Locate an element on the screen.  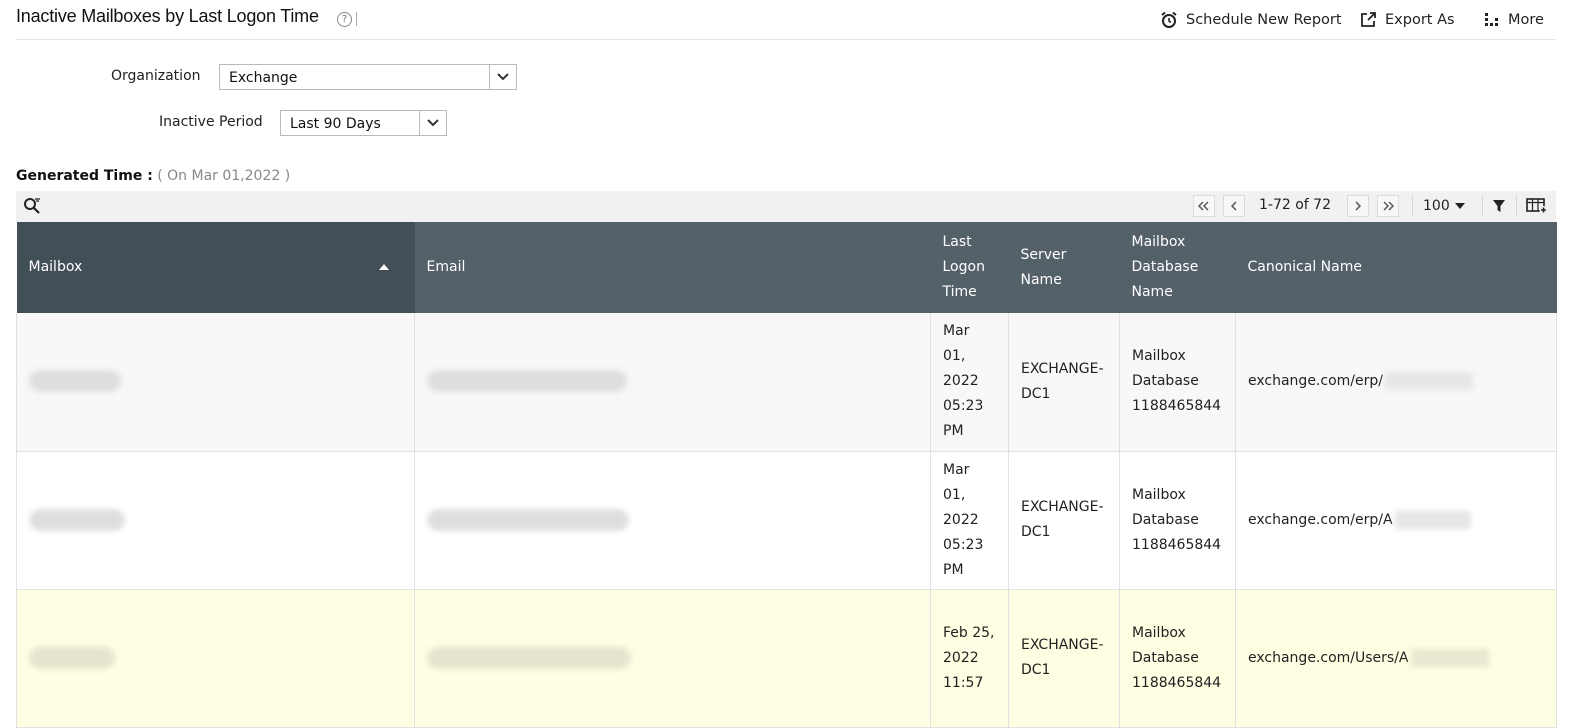
column-header-mailbox: Mailbox is located at coordinates (215, 267).